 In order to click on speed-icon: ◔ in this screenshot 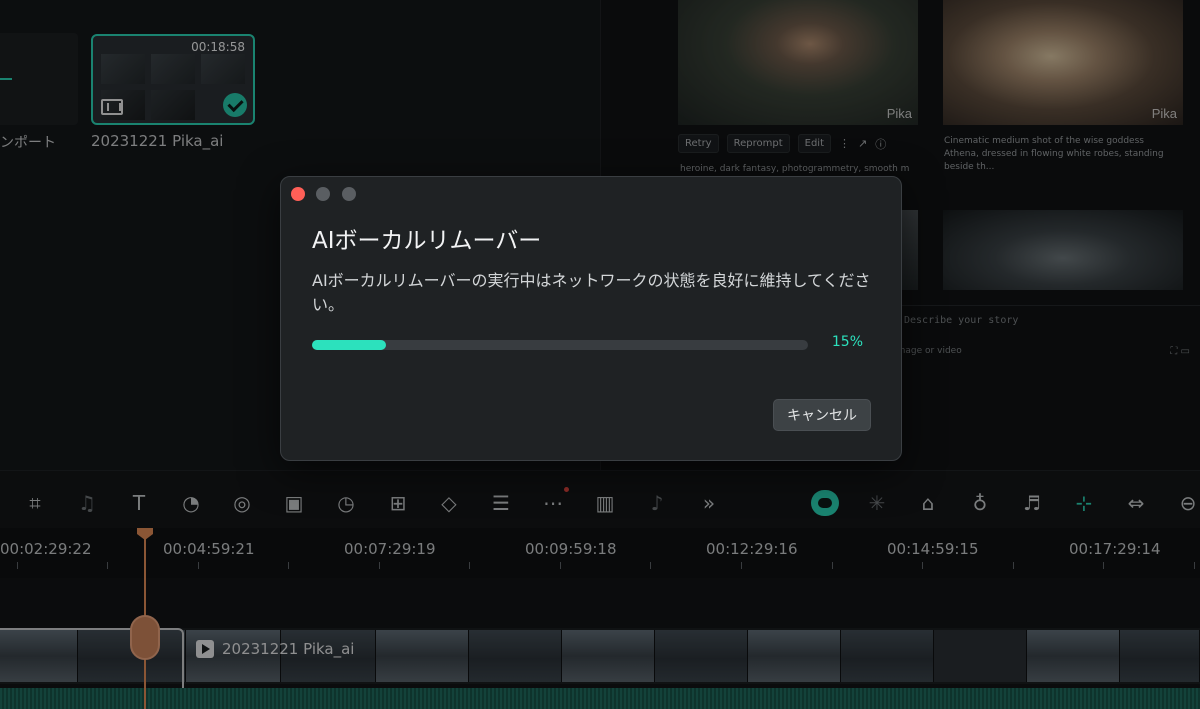, I will do `click(191, 503)`.